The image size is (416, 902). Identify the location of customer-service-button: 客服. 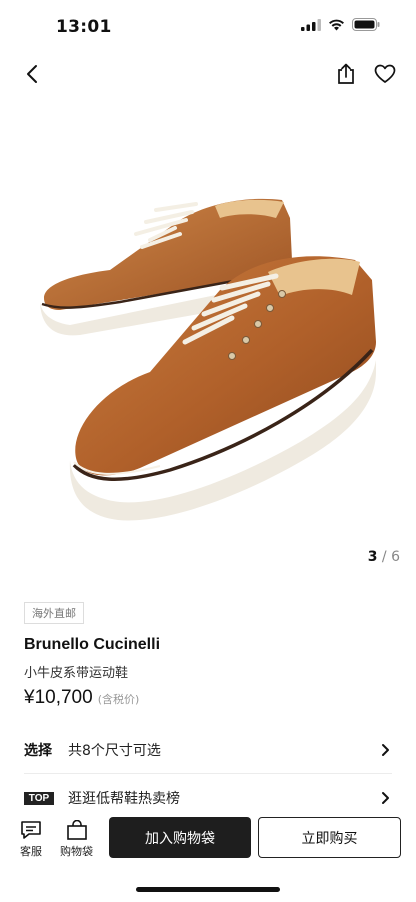
(31, 839).